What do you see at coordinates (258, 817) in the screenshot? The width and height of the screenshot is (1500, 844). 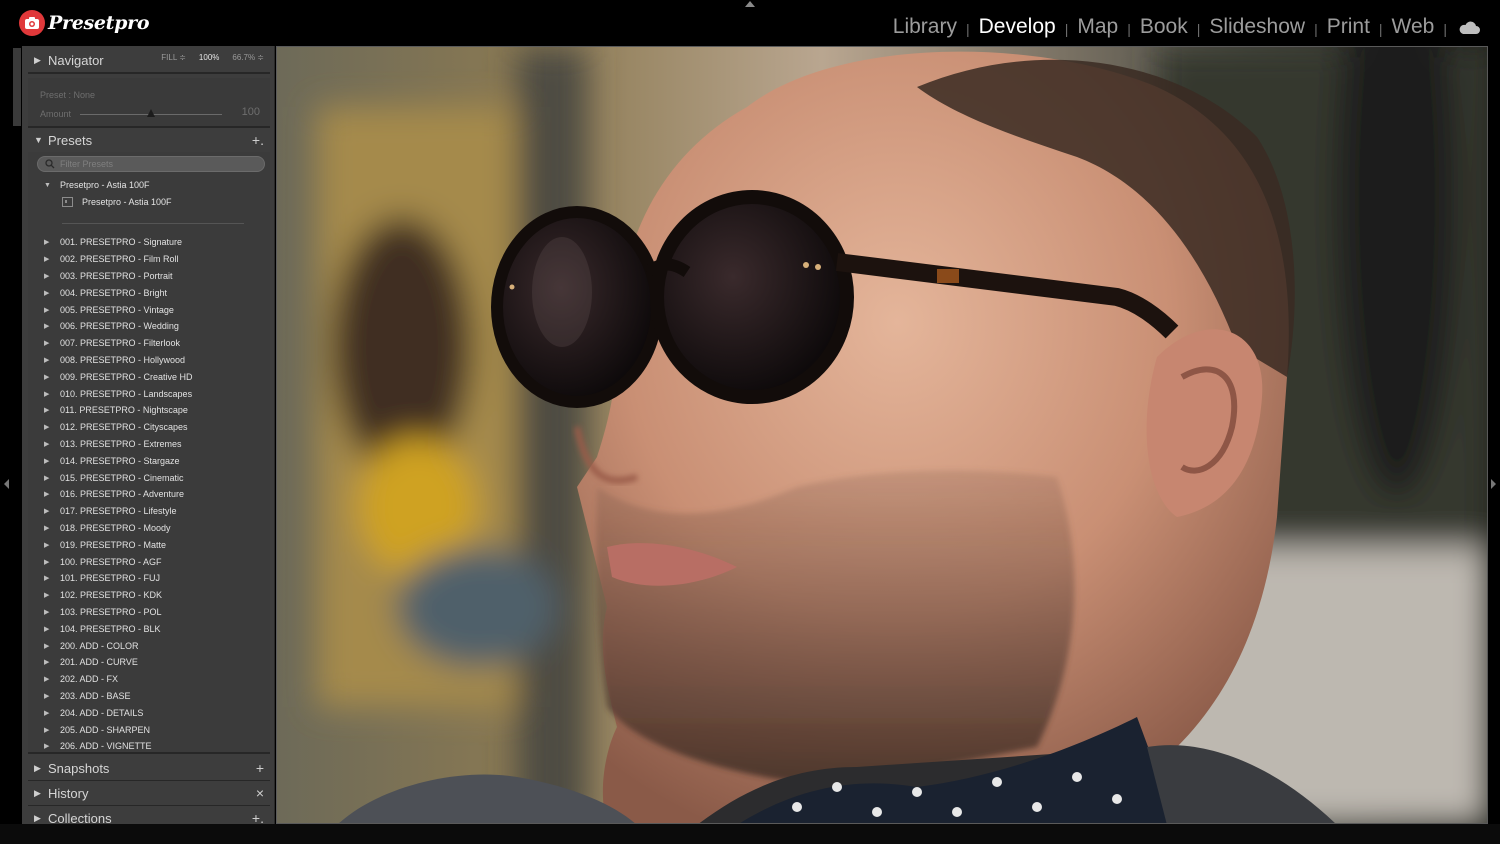 I see `add-collection-button: +.` at bounding box center [258, 817].